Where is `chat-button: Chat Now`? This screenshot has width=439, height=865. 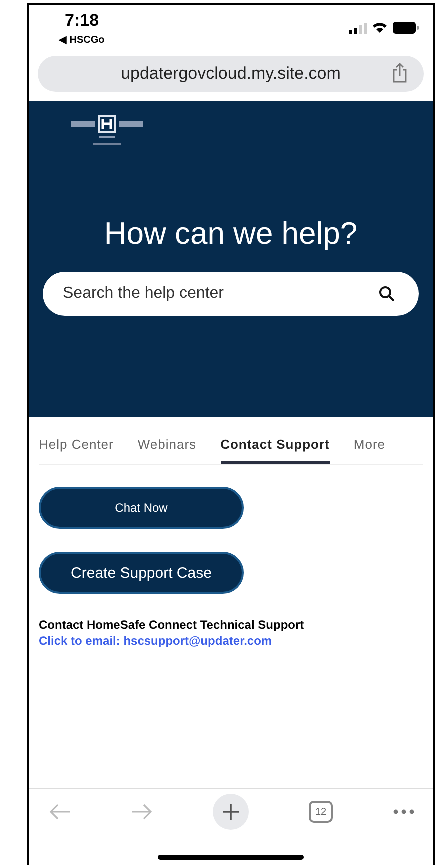 chat-button: Chat Now is located at coordinates (141, 508).